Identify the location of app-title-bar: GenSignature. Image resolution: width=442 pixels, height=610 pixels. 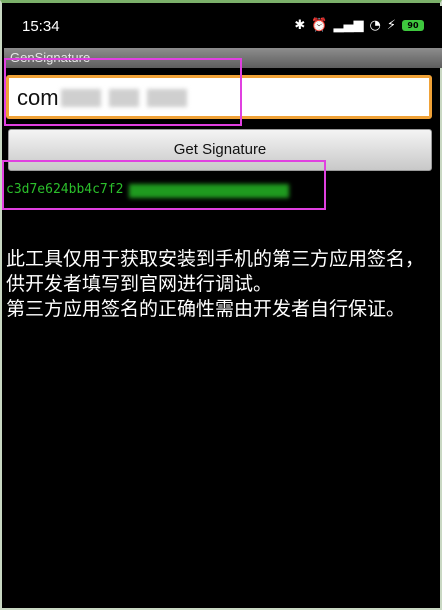
(223, 58).